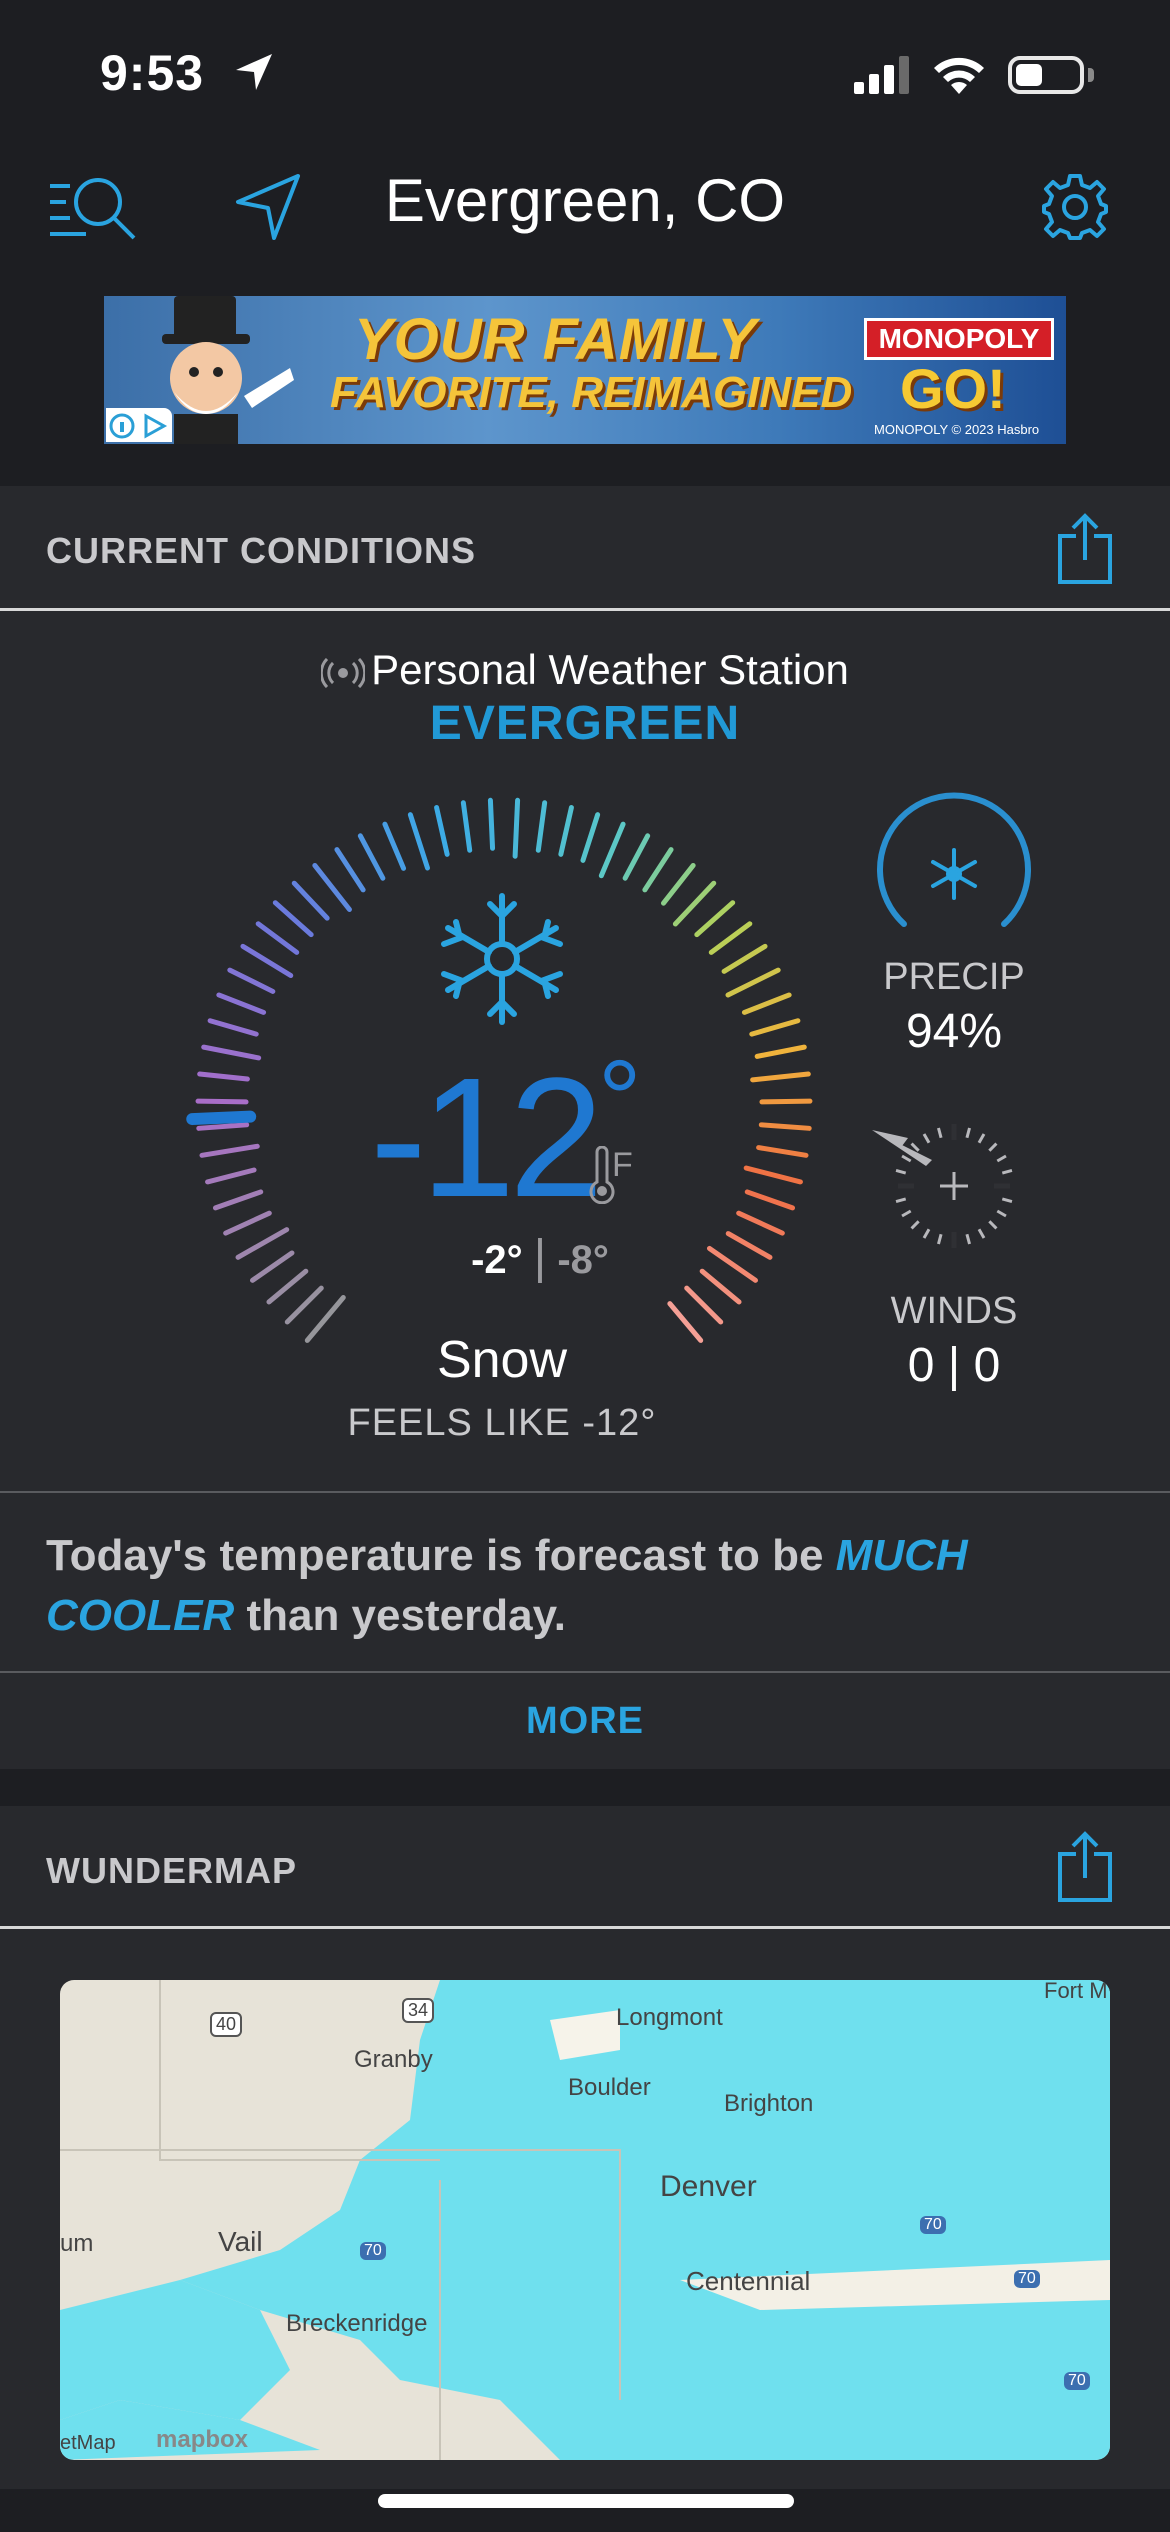 This screenshot has height=2532, width=1170. Describe the element at coordinates (954, 1365) in the screenshot. I see `winds-value: 0 | 0` at that location.